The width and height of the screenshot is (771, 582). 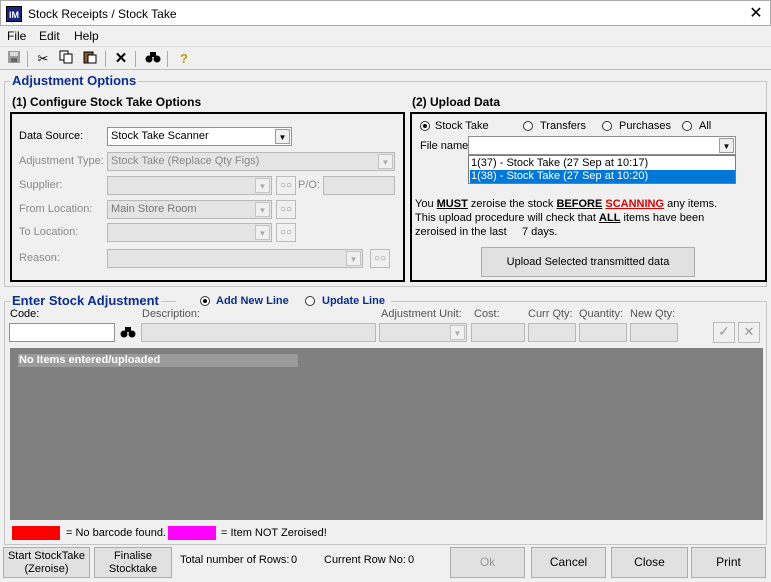 What do you see at coordinates (66, 59) in the screenshot?
I see `copy-icon` at bounding box center [66, 59].